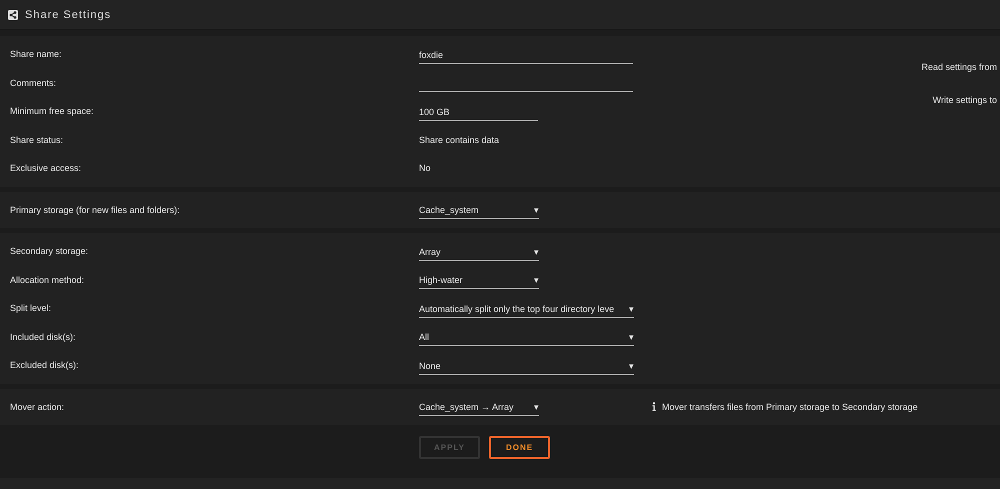 The height and width of the screenshot is (489, 1000). What do you see at coordinates (37, 139) in the screenshot?
I see `field-label: Share status:` at bounding box center [37, 139].